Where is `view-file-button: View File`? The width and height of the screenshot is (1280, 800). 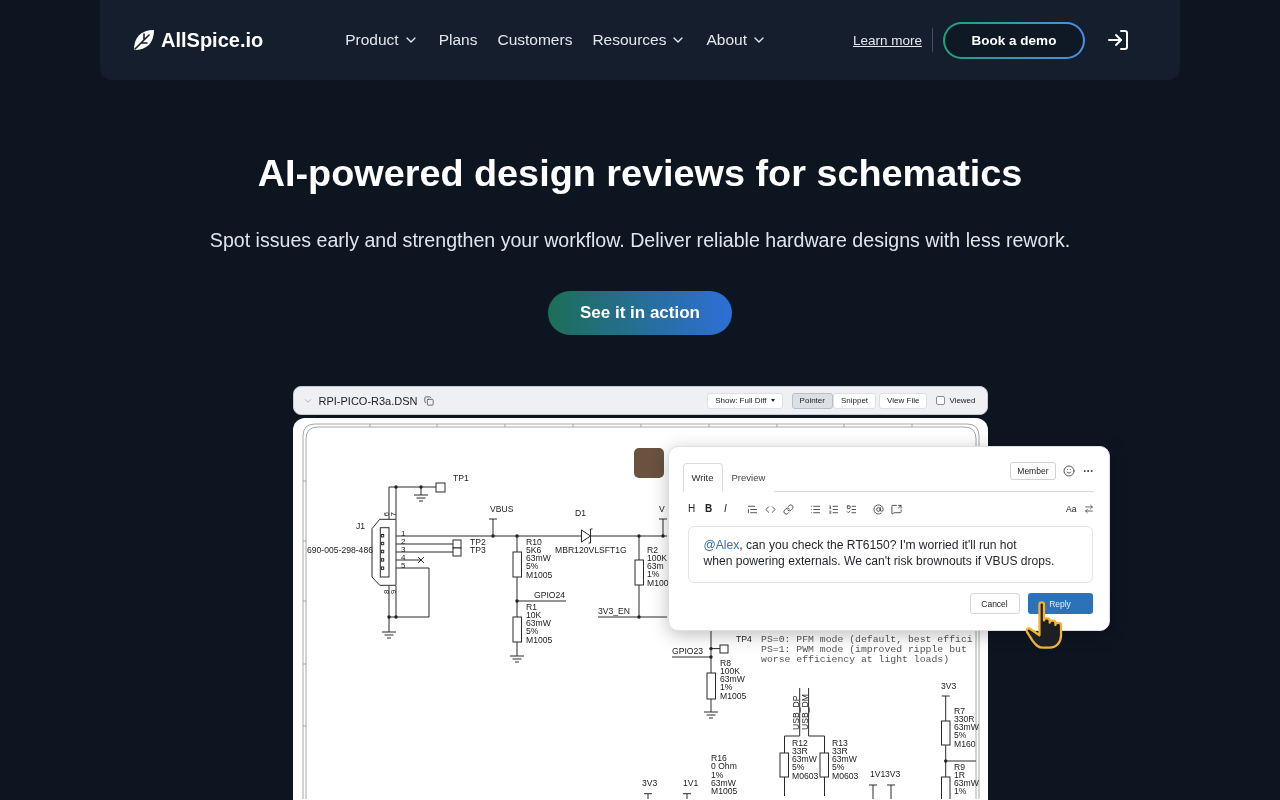 view-file-button: View File is located at coordinates (903, 400).